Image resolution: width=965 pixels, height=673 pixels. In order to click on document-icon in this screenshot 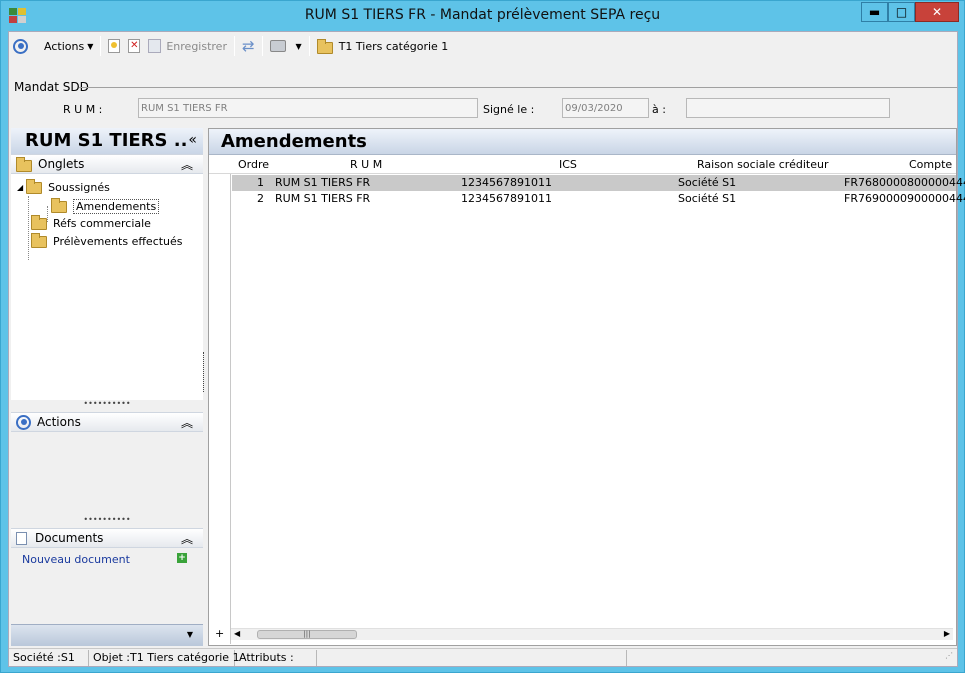, I will do `click(21, 538)`.